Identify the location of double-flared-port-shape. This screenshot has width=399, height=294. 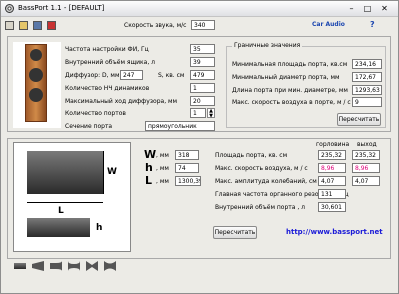
(74, 266).